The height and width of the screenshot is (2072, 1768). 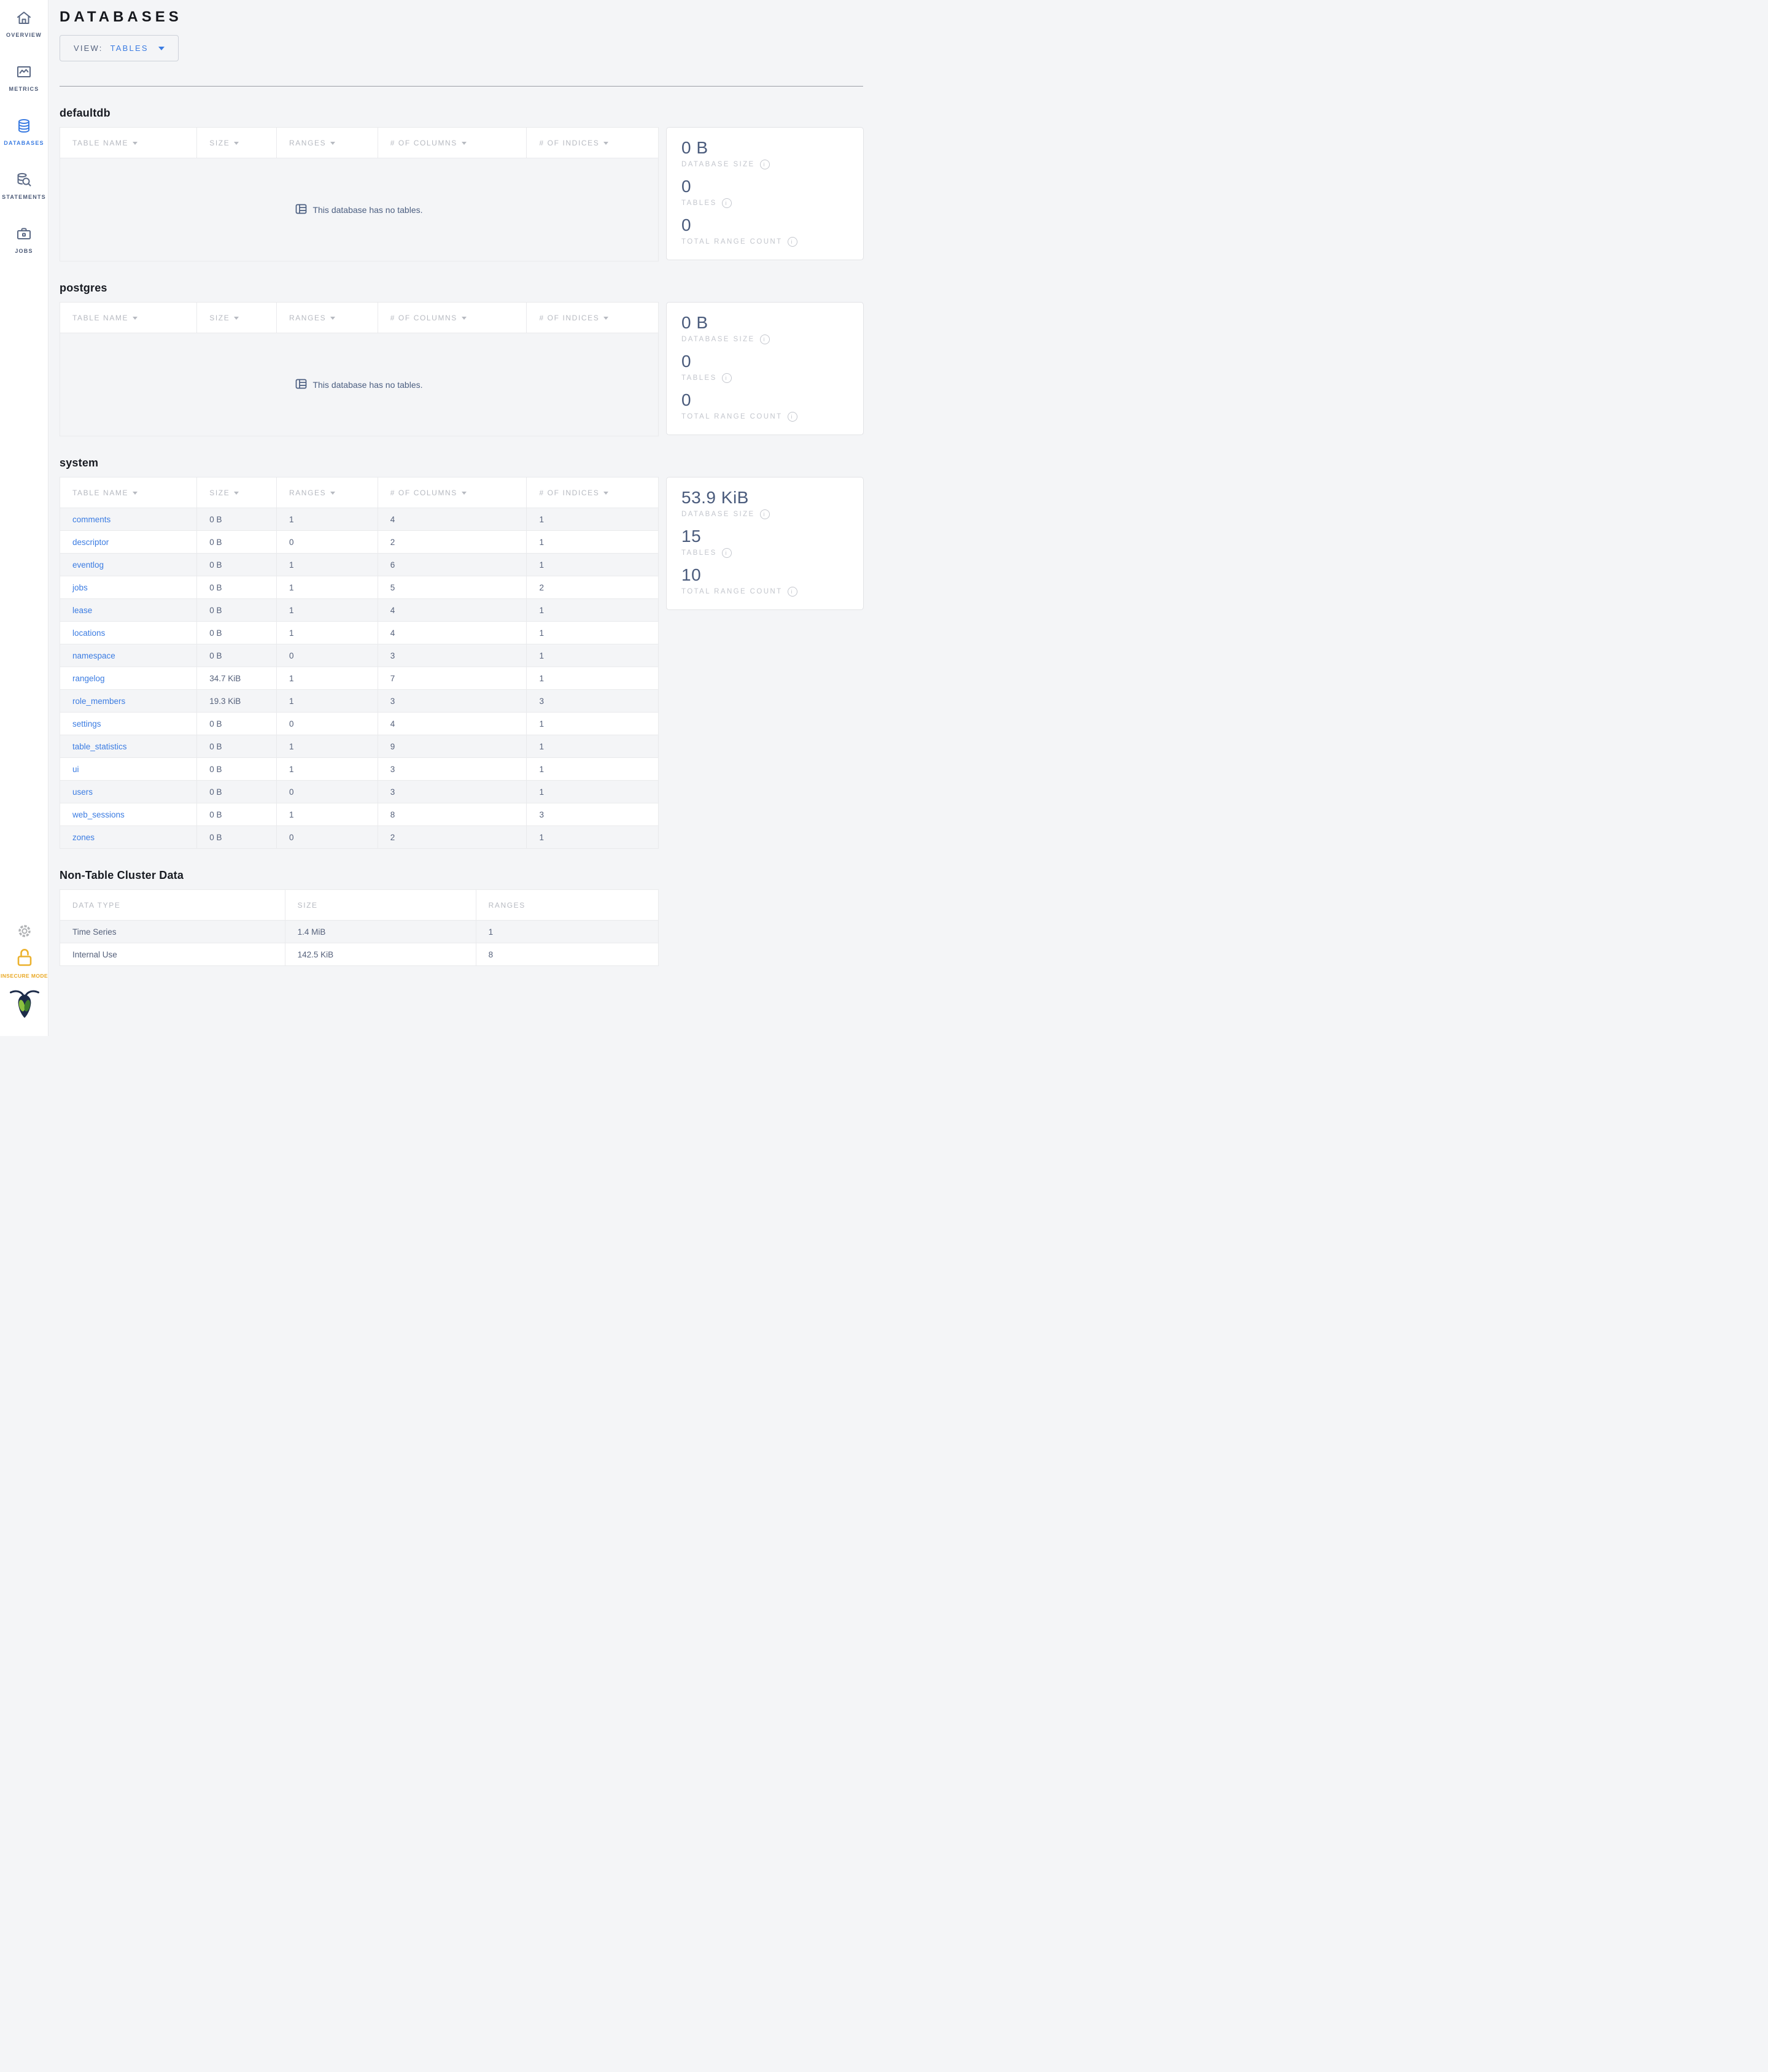 I want to click on table-name-link: zones, so click(x=83, y=837).